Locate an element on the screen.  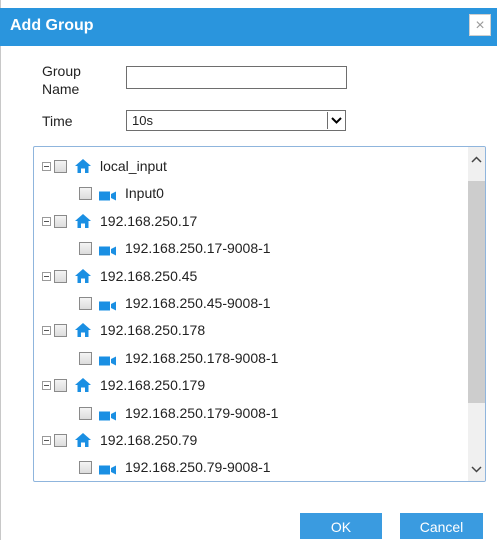
tree-node-label: 192.168.250.79-9008-1 is located at coordinates (198, 467).